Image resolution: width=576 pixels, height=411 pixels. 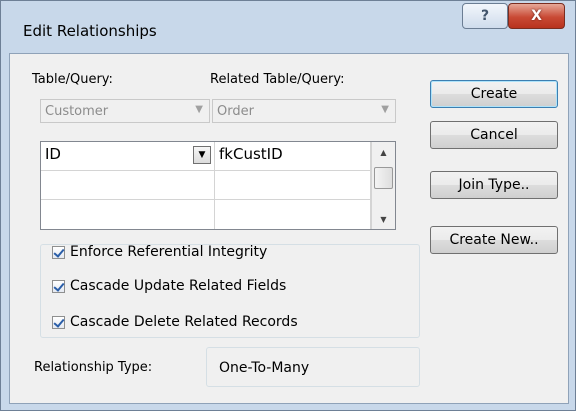 I want to click on close-icon: X, so click(x=536, y=16).